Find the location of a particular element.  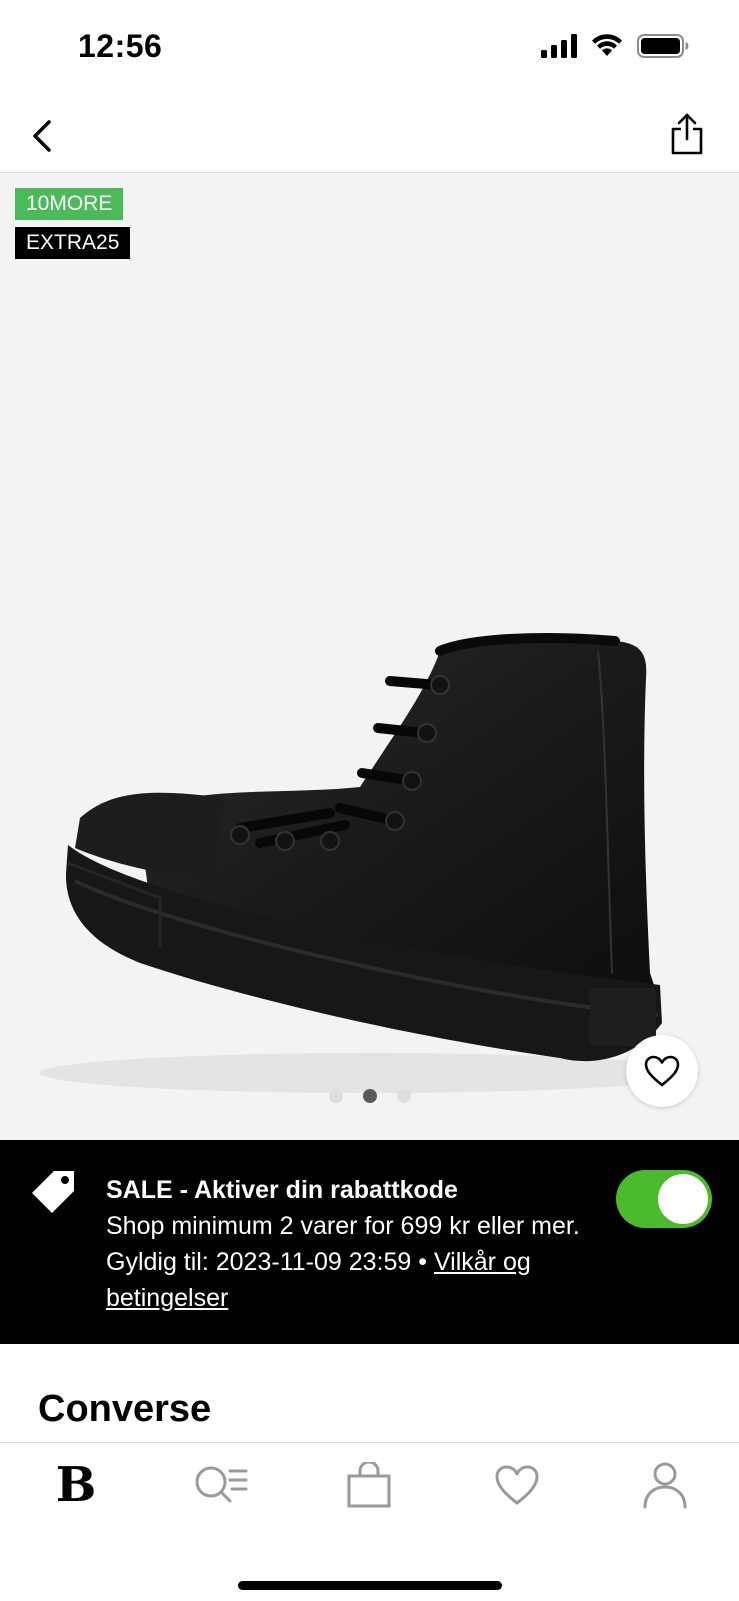

tab-home: B is located at coordinates (76, 1485).